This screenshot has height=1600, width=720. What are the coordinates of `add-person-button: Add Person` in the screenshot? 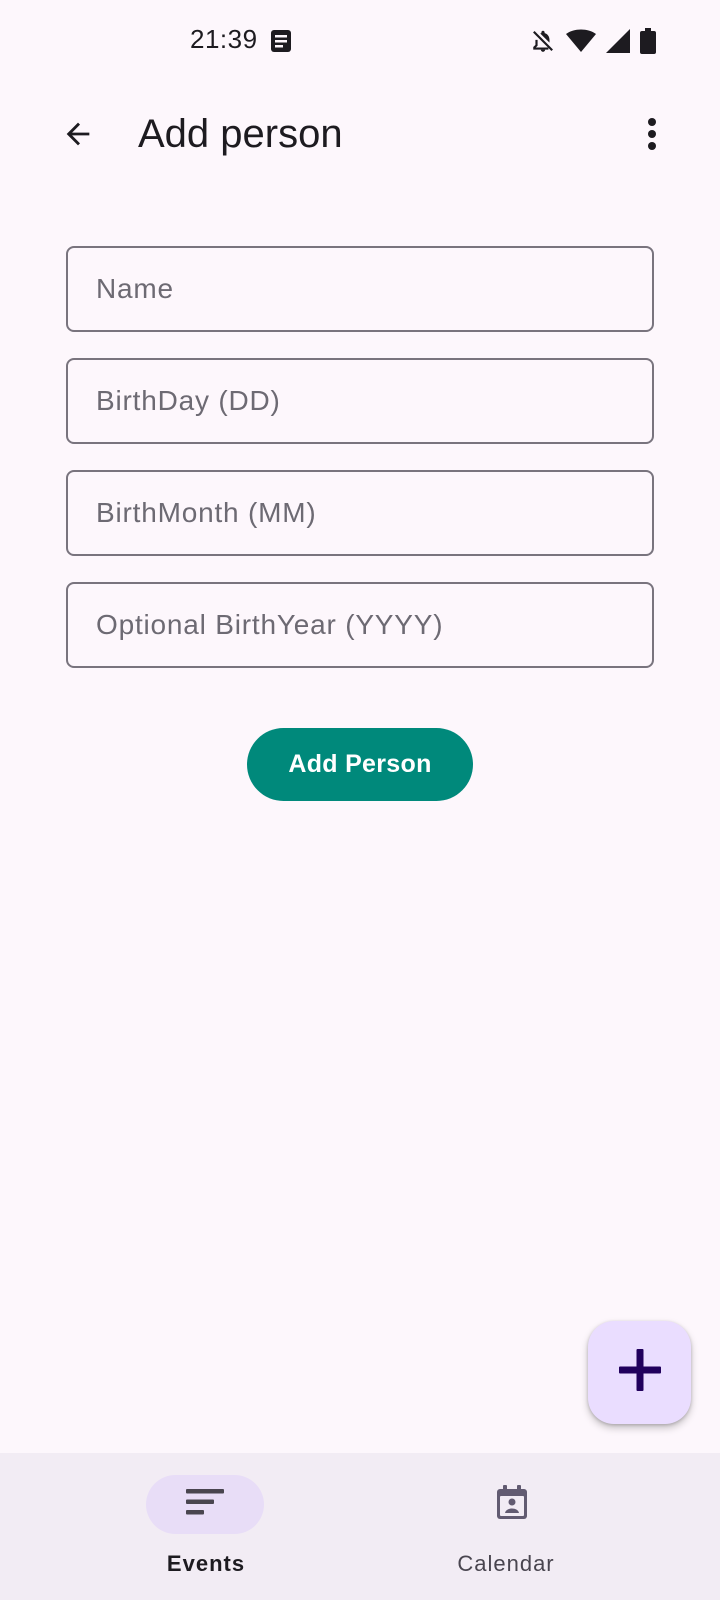 It's located at (360, 764).